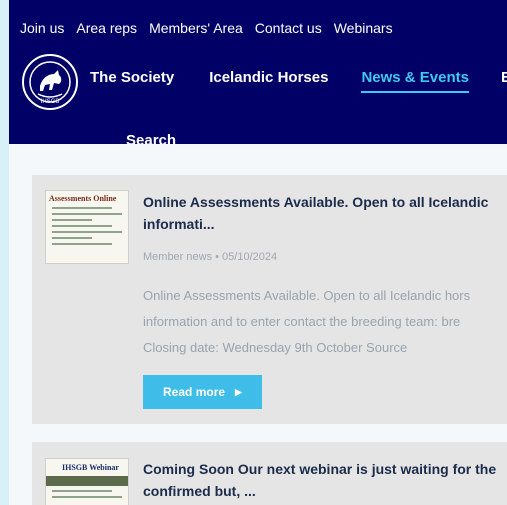 This screenshot has width=507, height=505. I want to click on thumbnail-title: Assessments Online, so click(83, 198).